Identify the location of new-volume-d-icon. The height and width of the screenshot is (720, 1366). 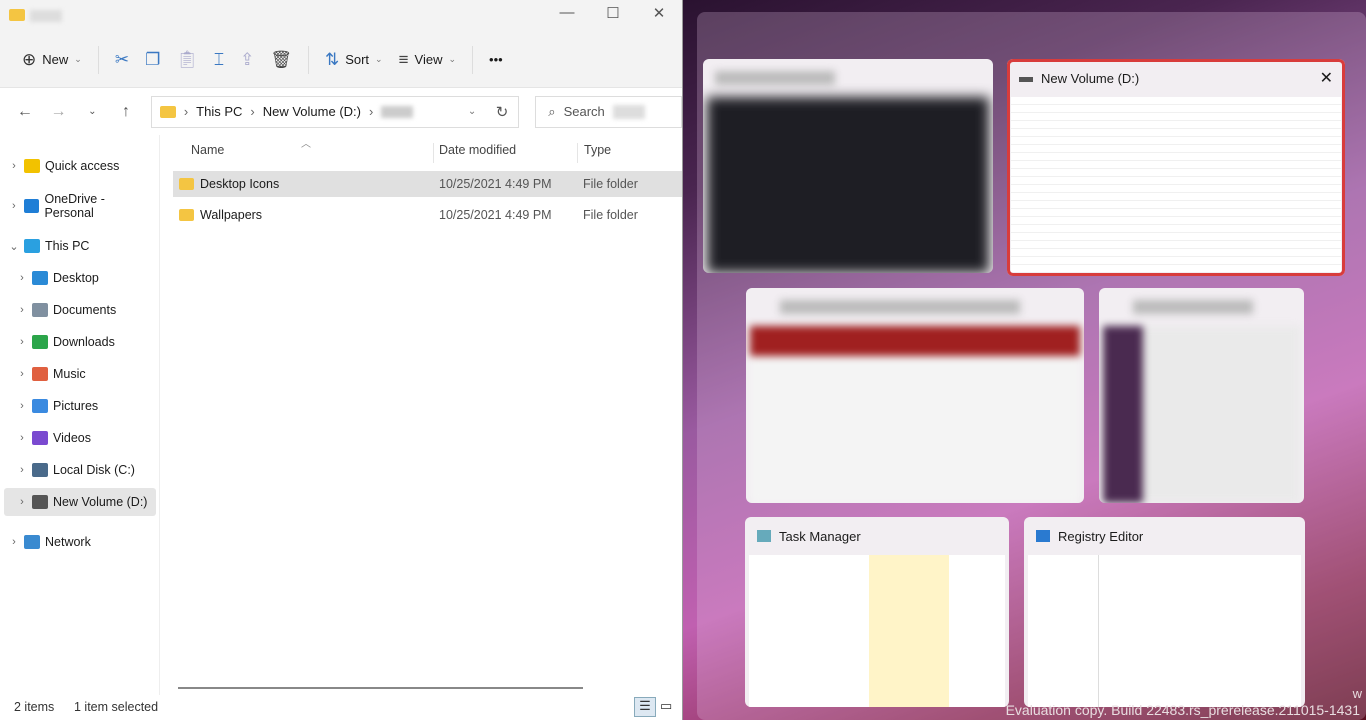
(40, 502).